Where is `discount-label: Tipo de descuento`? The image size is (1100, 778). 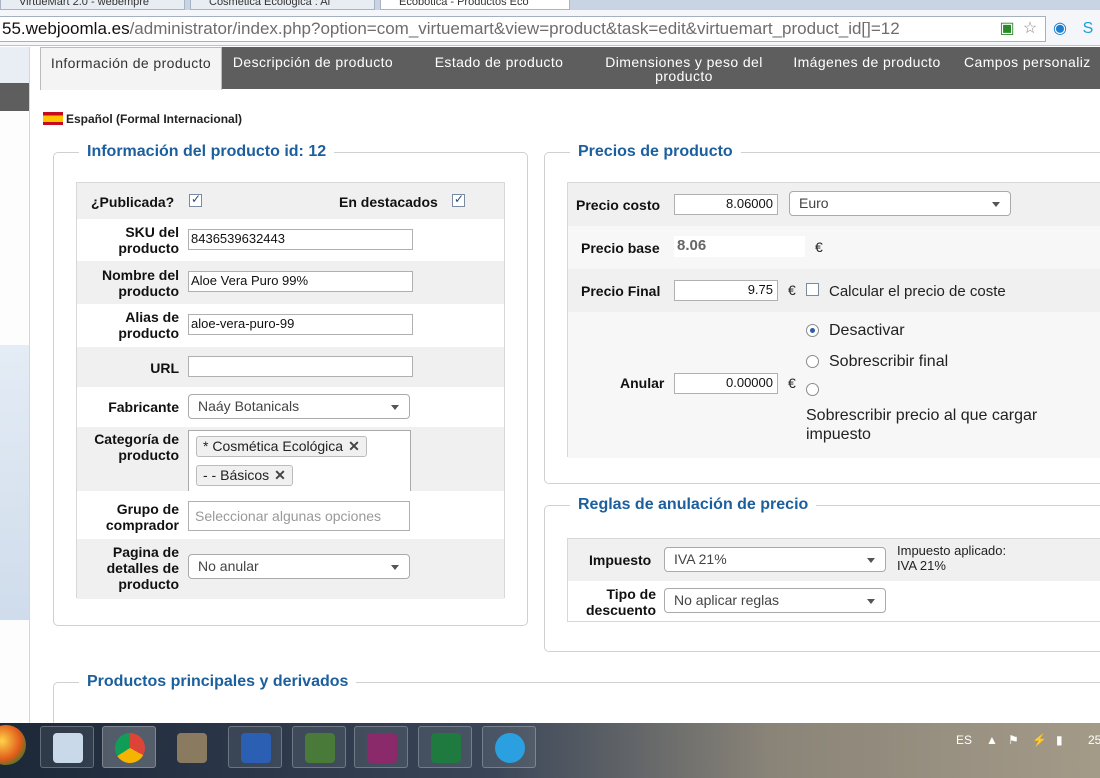
discount-label: Tipo de descuento is located at coordinates (620, 602).